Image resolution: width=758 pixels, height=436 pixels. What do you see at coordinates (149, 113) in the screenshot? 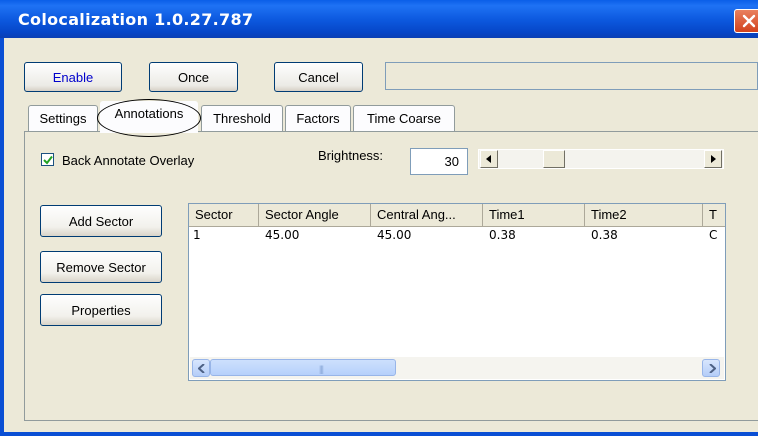
I see `tab-annotations-label: Annotations` at bounding box center [149, 113].